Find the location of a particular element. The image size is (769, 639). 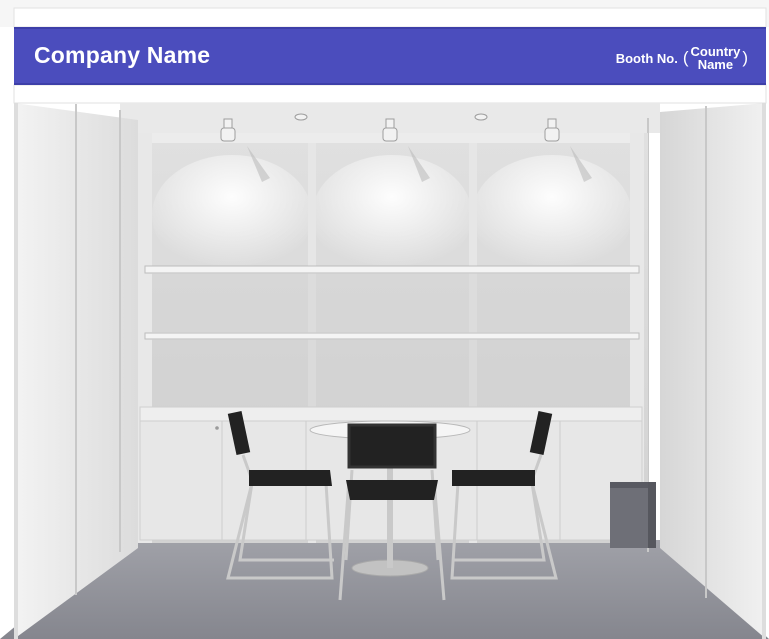

company-name: Company Name is located at coordinates (122, 55).